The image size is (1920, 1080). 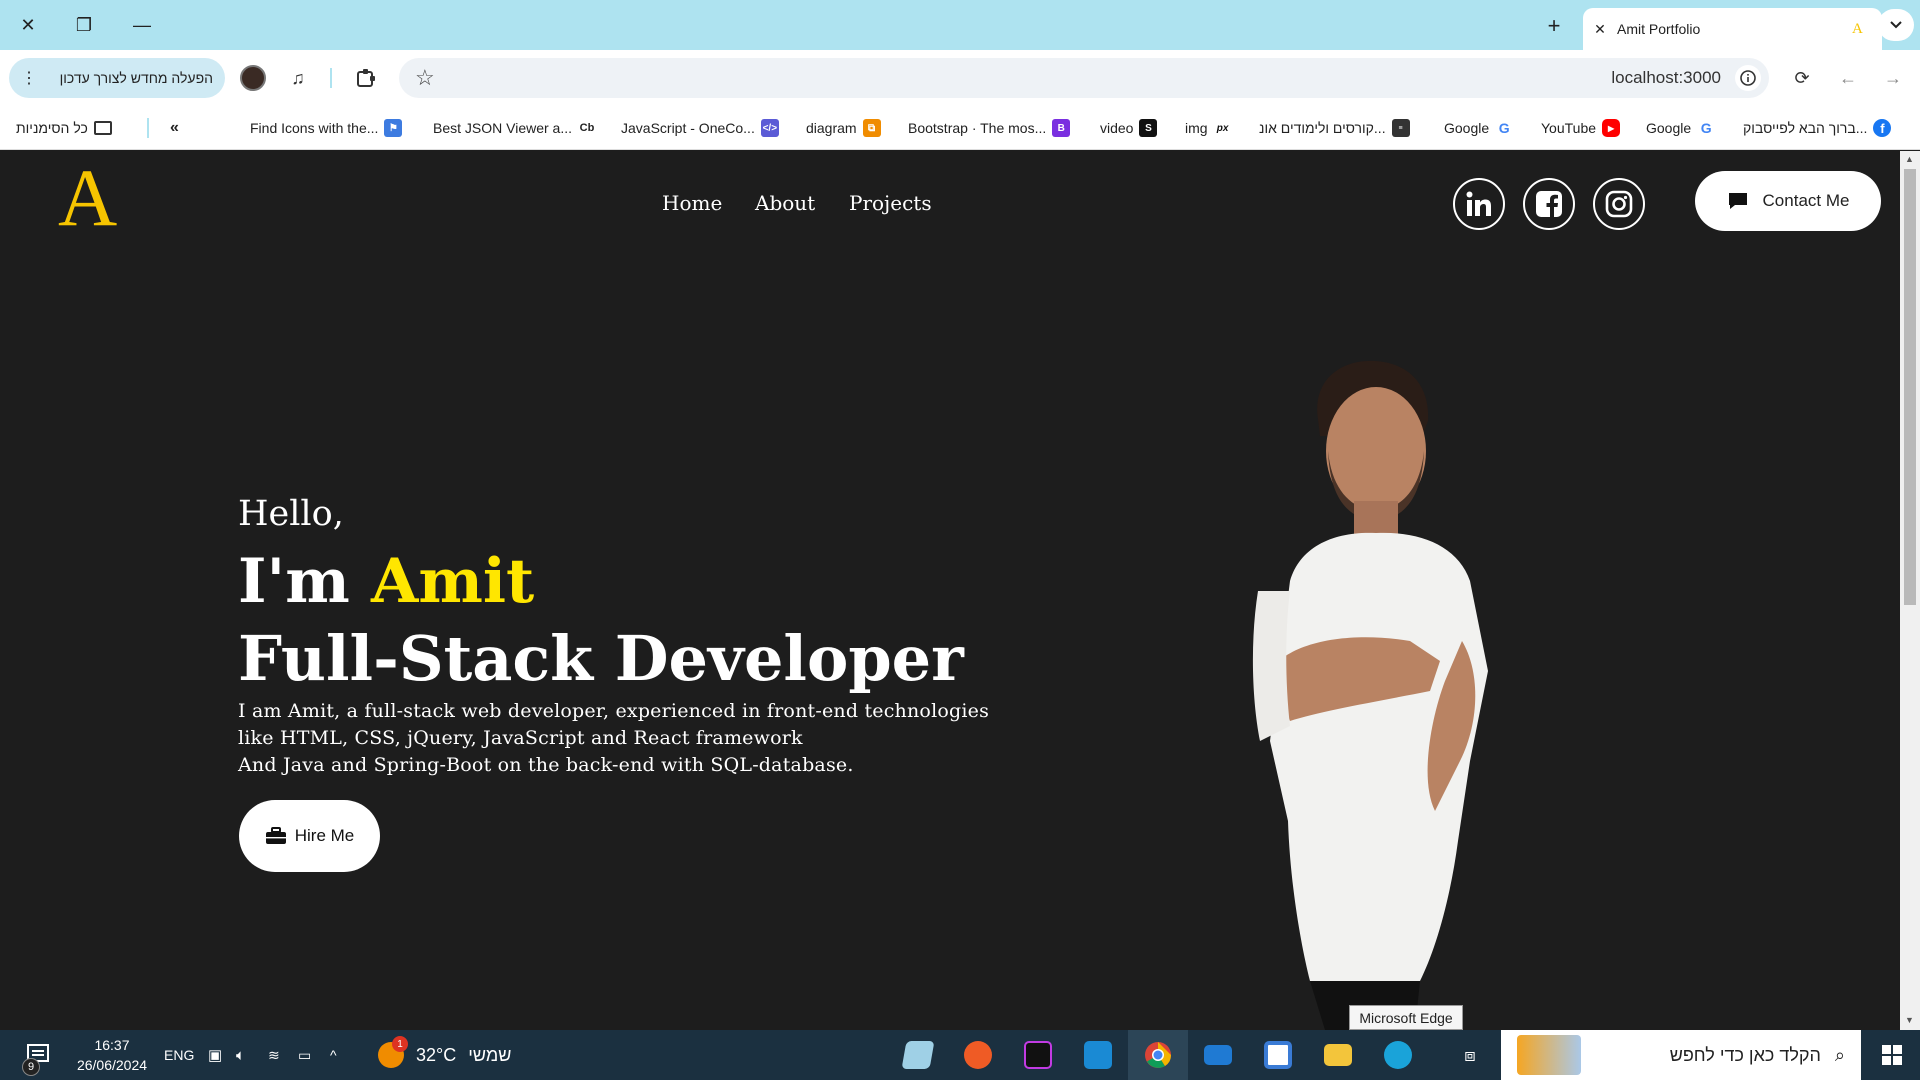 I want to click on close-window-icon: ✕, so click(x=28, y=25).